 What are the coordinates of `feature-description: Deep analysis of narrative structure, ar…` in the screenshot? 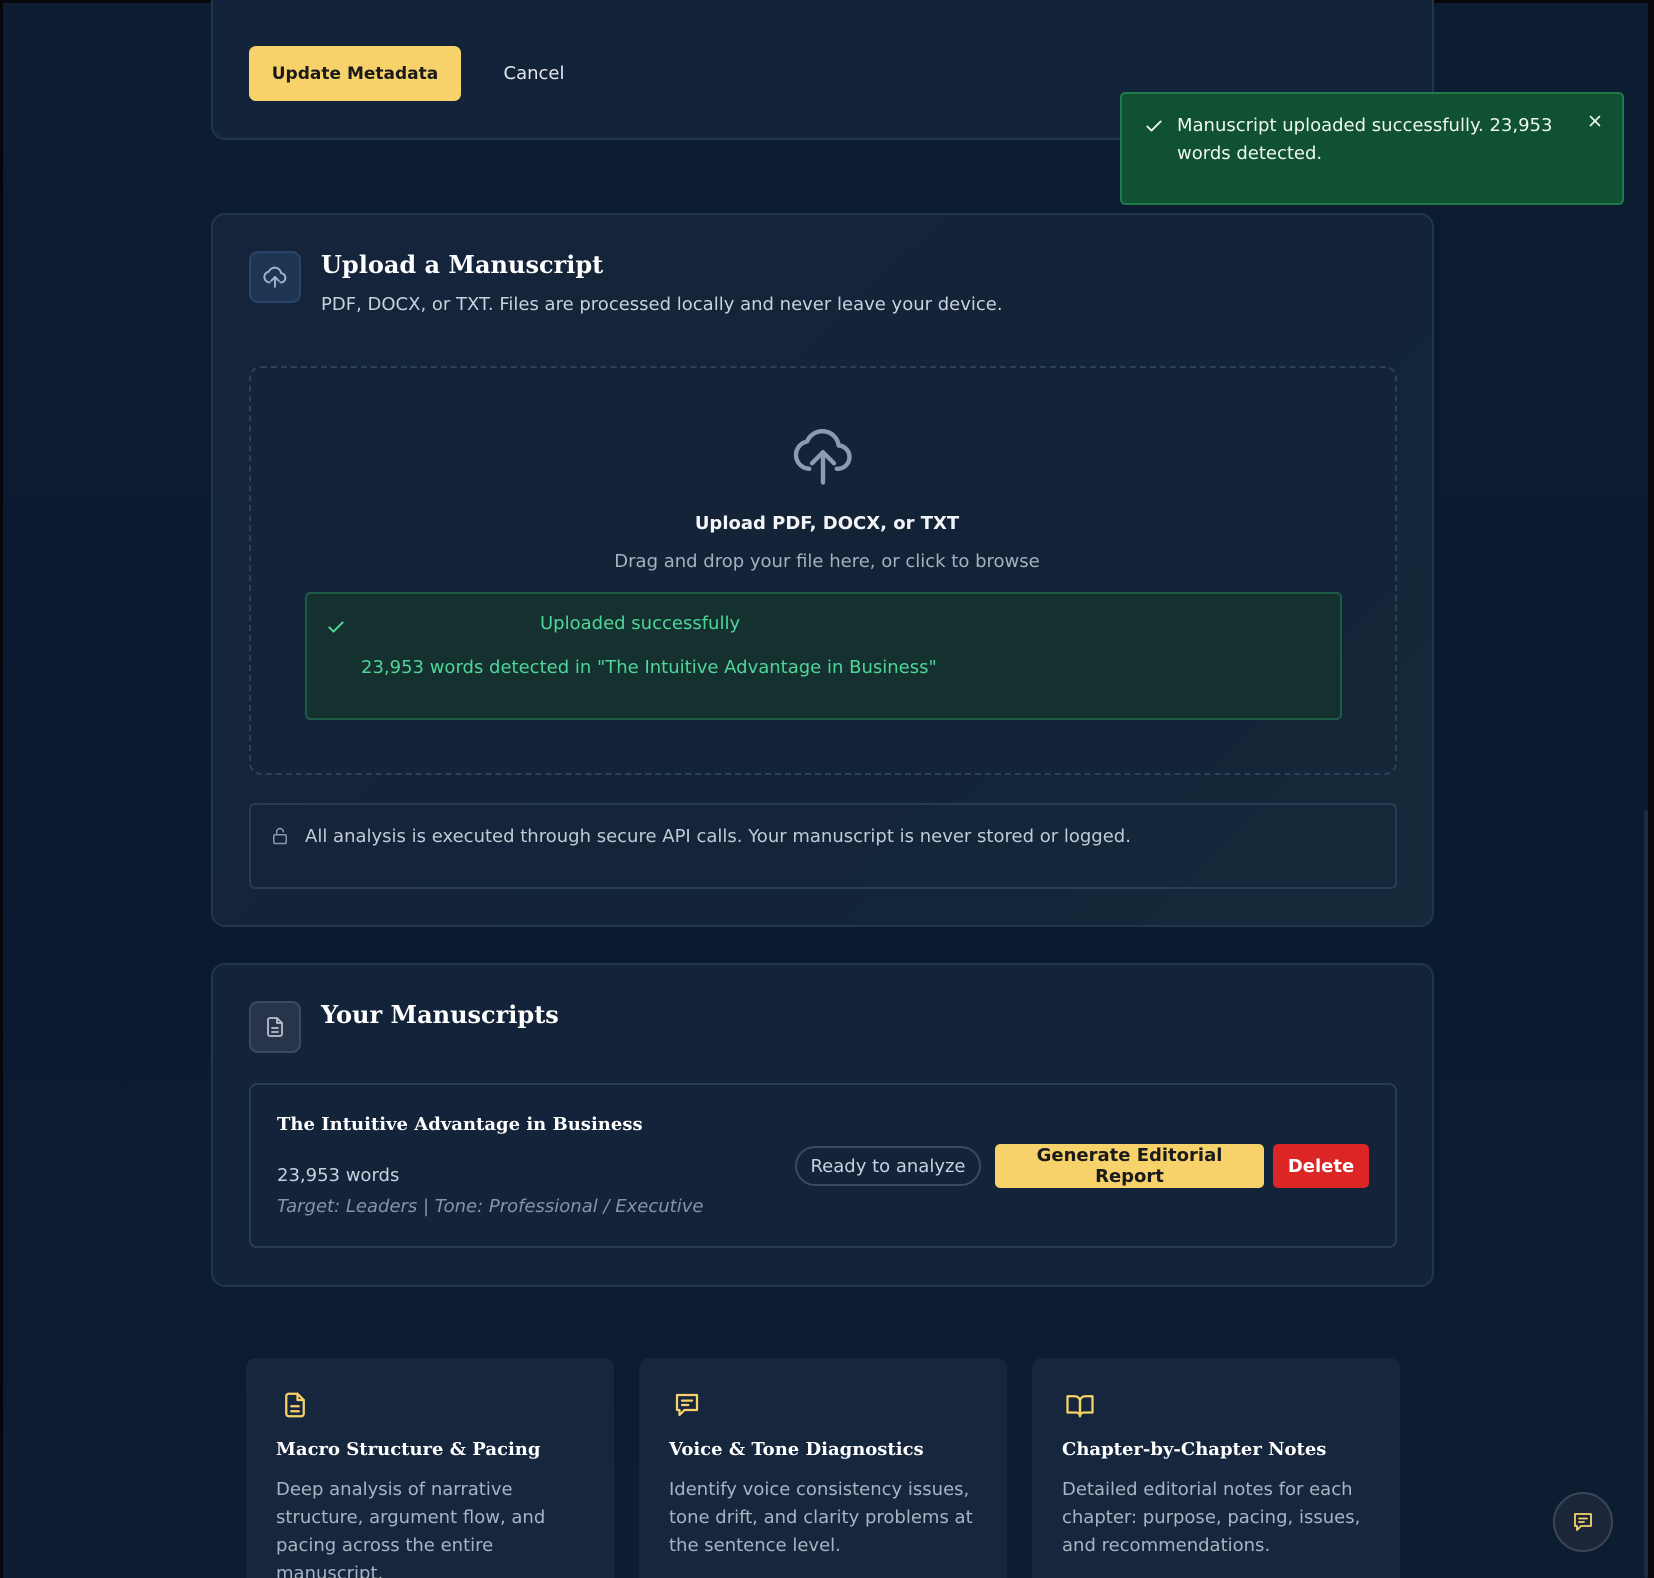 It's located at (411, 1528).